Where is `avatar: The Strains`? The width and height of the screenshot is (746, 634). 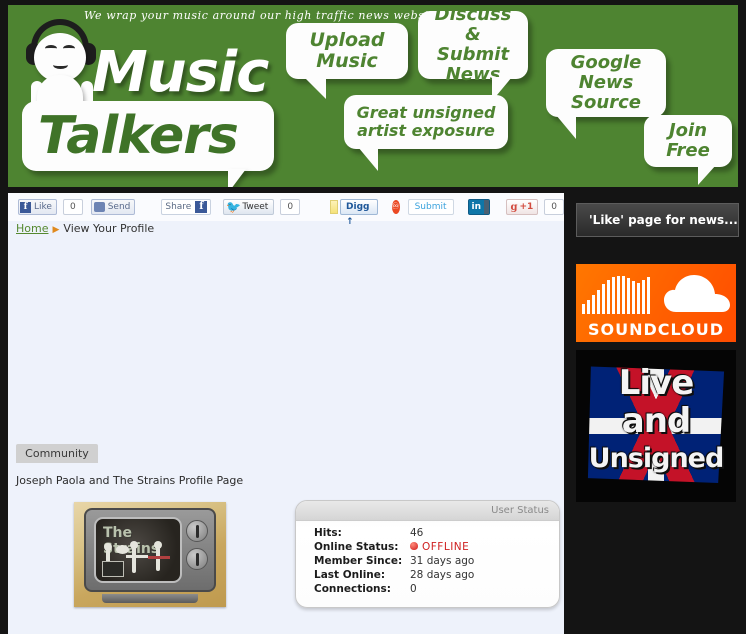 avatar: The Strains is located at coordinates (150, 554).